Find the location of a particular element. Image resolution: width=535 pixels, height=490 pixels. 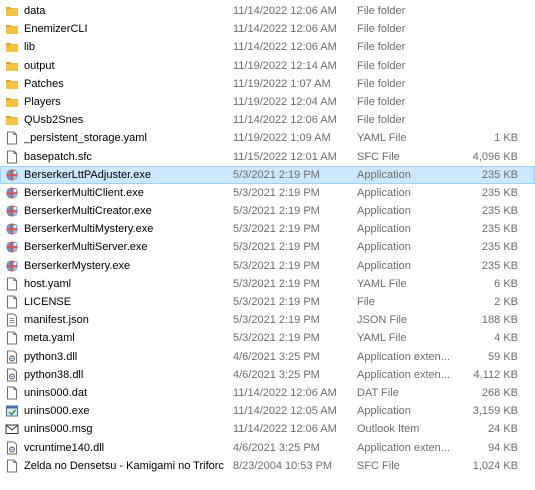

file-row: LICENSE 5/3/2021 2:19 PM File 2 KB is located at coordinates (267, 302).